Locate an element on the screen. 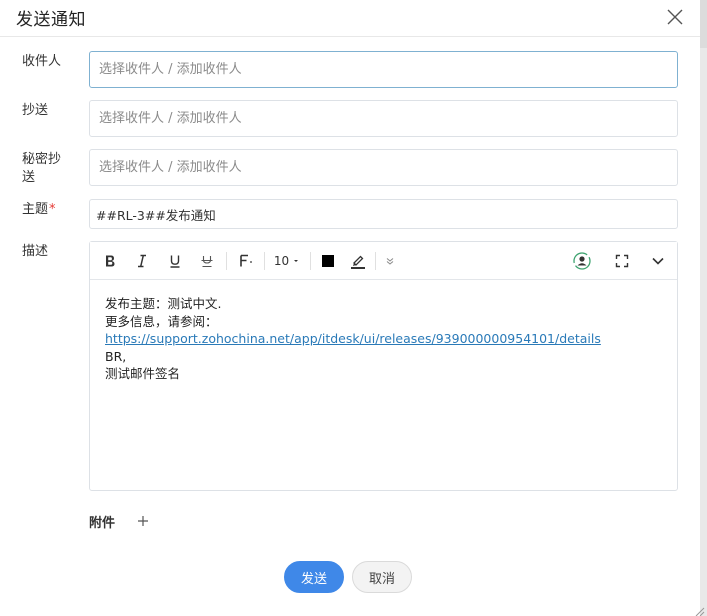  font-size-select: 10 is located at coordinates (287, 261).